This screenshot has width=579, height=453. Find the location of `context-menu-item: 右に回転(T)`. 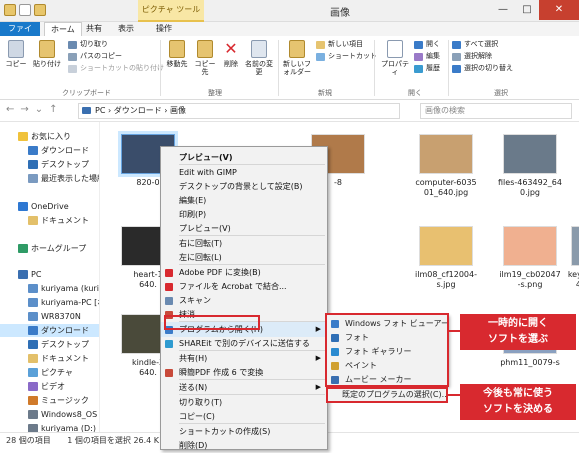

context-menu-item: 右に回転(T) is located at coordinates (244, 243).